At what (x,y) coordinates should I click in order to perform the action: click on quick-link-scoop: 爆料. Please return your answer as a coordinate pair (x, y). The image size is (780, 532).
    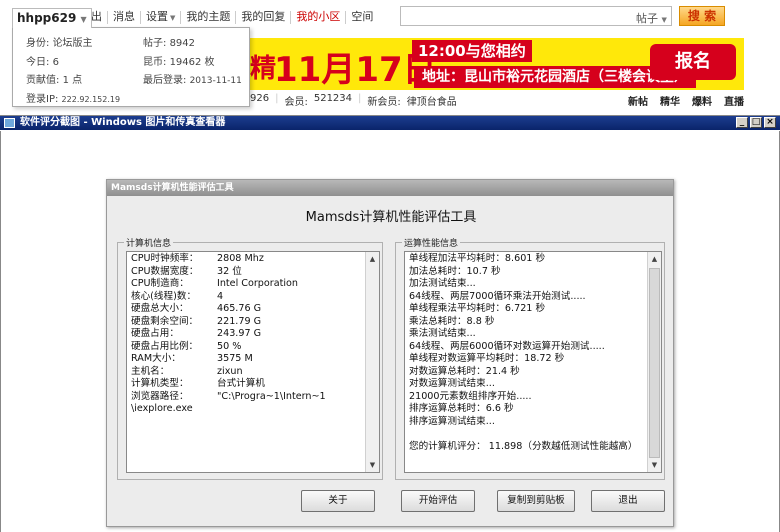
    Looking at the image, I should click on (702, 100).